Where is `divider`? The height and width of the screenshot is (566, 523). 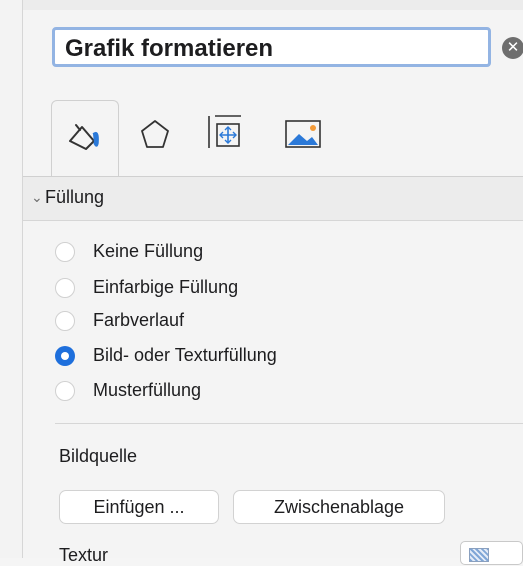 divider is located at coordinates (289, 423).